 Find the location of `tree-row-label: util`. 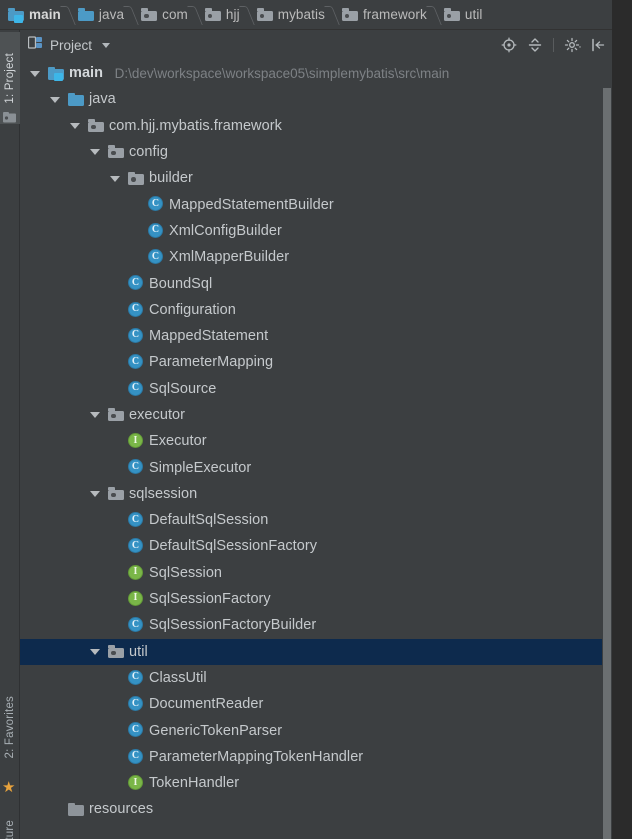

tree-row-label: util is located at coordinates (138, 651).